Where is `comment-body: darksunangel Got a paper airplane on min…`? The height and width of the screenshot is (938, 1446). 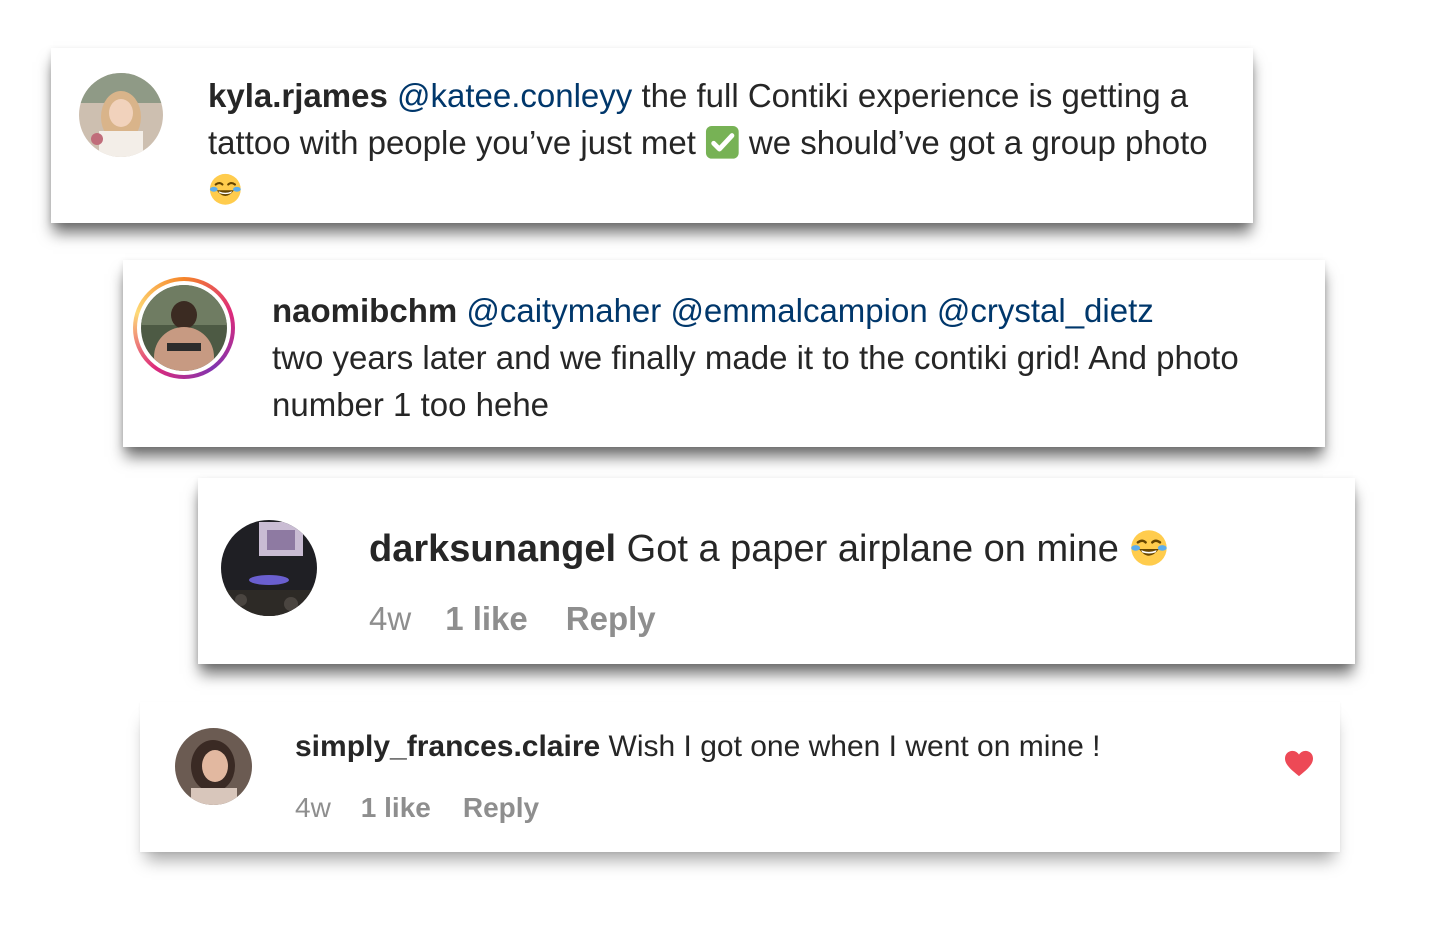
comment-body: darksunangel Got a paper airplane on min… is located at coordinates (849, 550).